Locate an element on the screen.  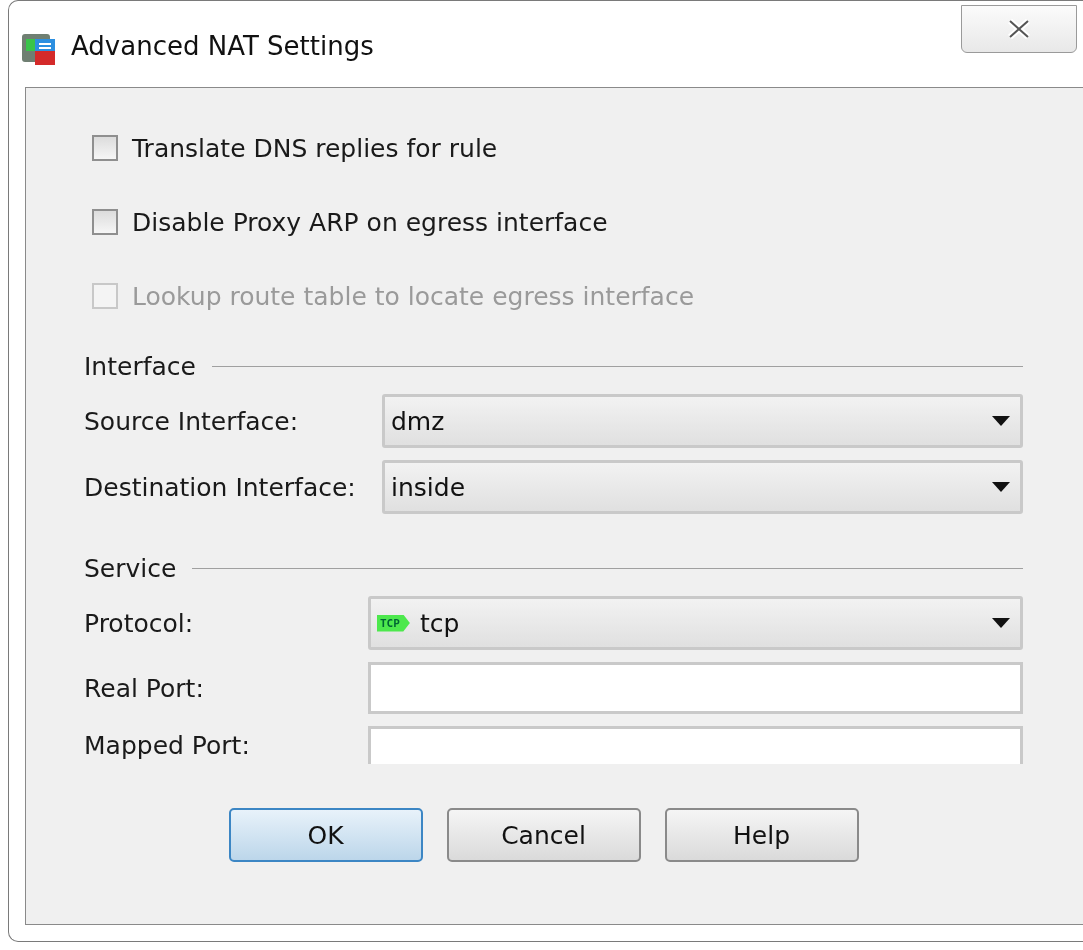
field-label: Real Port: is located at coordinates (144, 688).